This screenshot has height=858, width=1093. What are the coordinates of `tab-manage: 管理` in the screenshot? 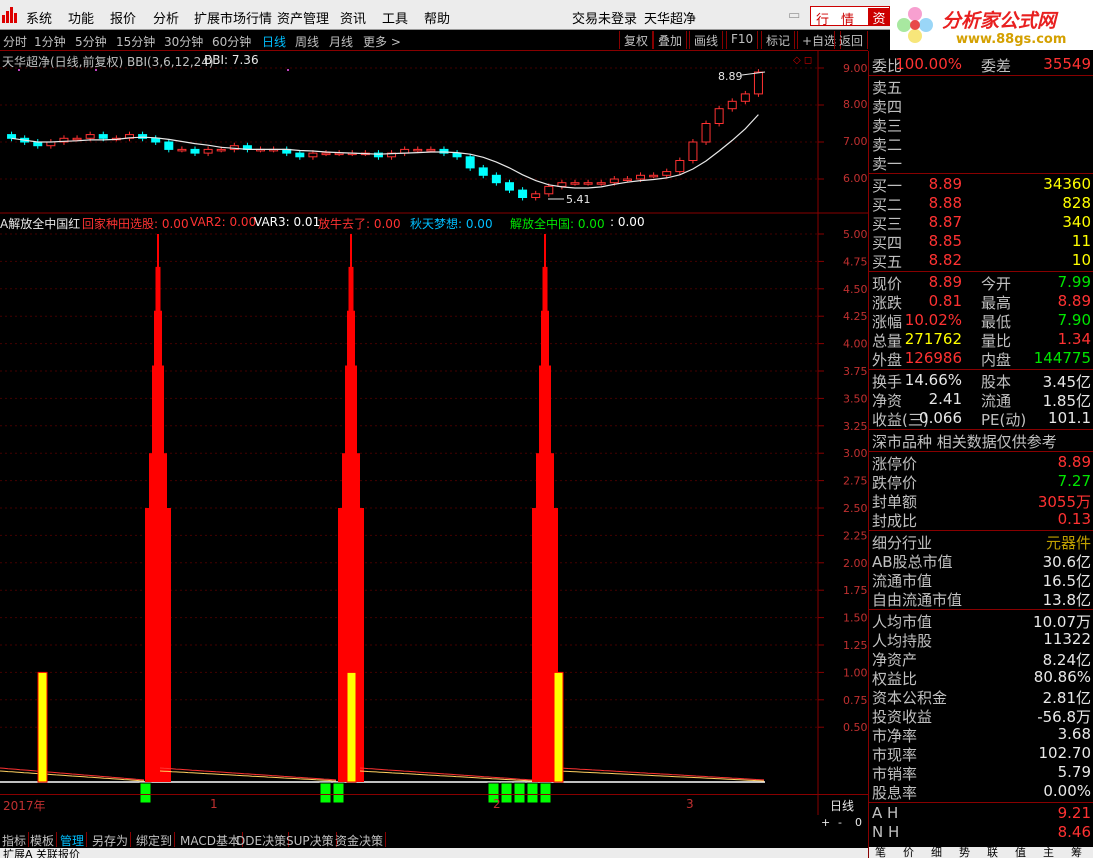 It's located at (73, 840).